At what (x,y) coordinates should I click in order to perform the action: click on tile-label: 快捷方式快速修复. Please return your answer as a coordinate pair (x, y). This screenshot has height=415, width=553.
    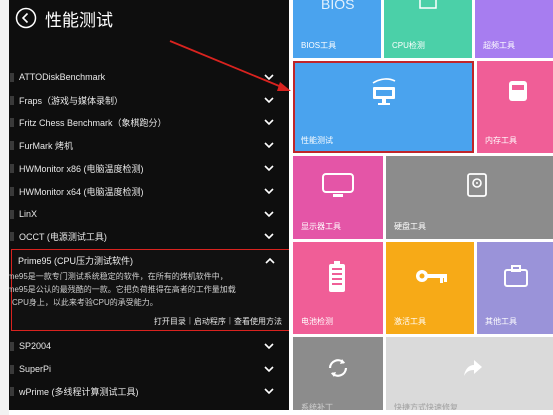
    Looking at the image, I should click on (426, 406).